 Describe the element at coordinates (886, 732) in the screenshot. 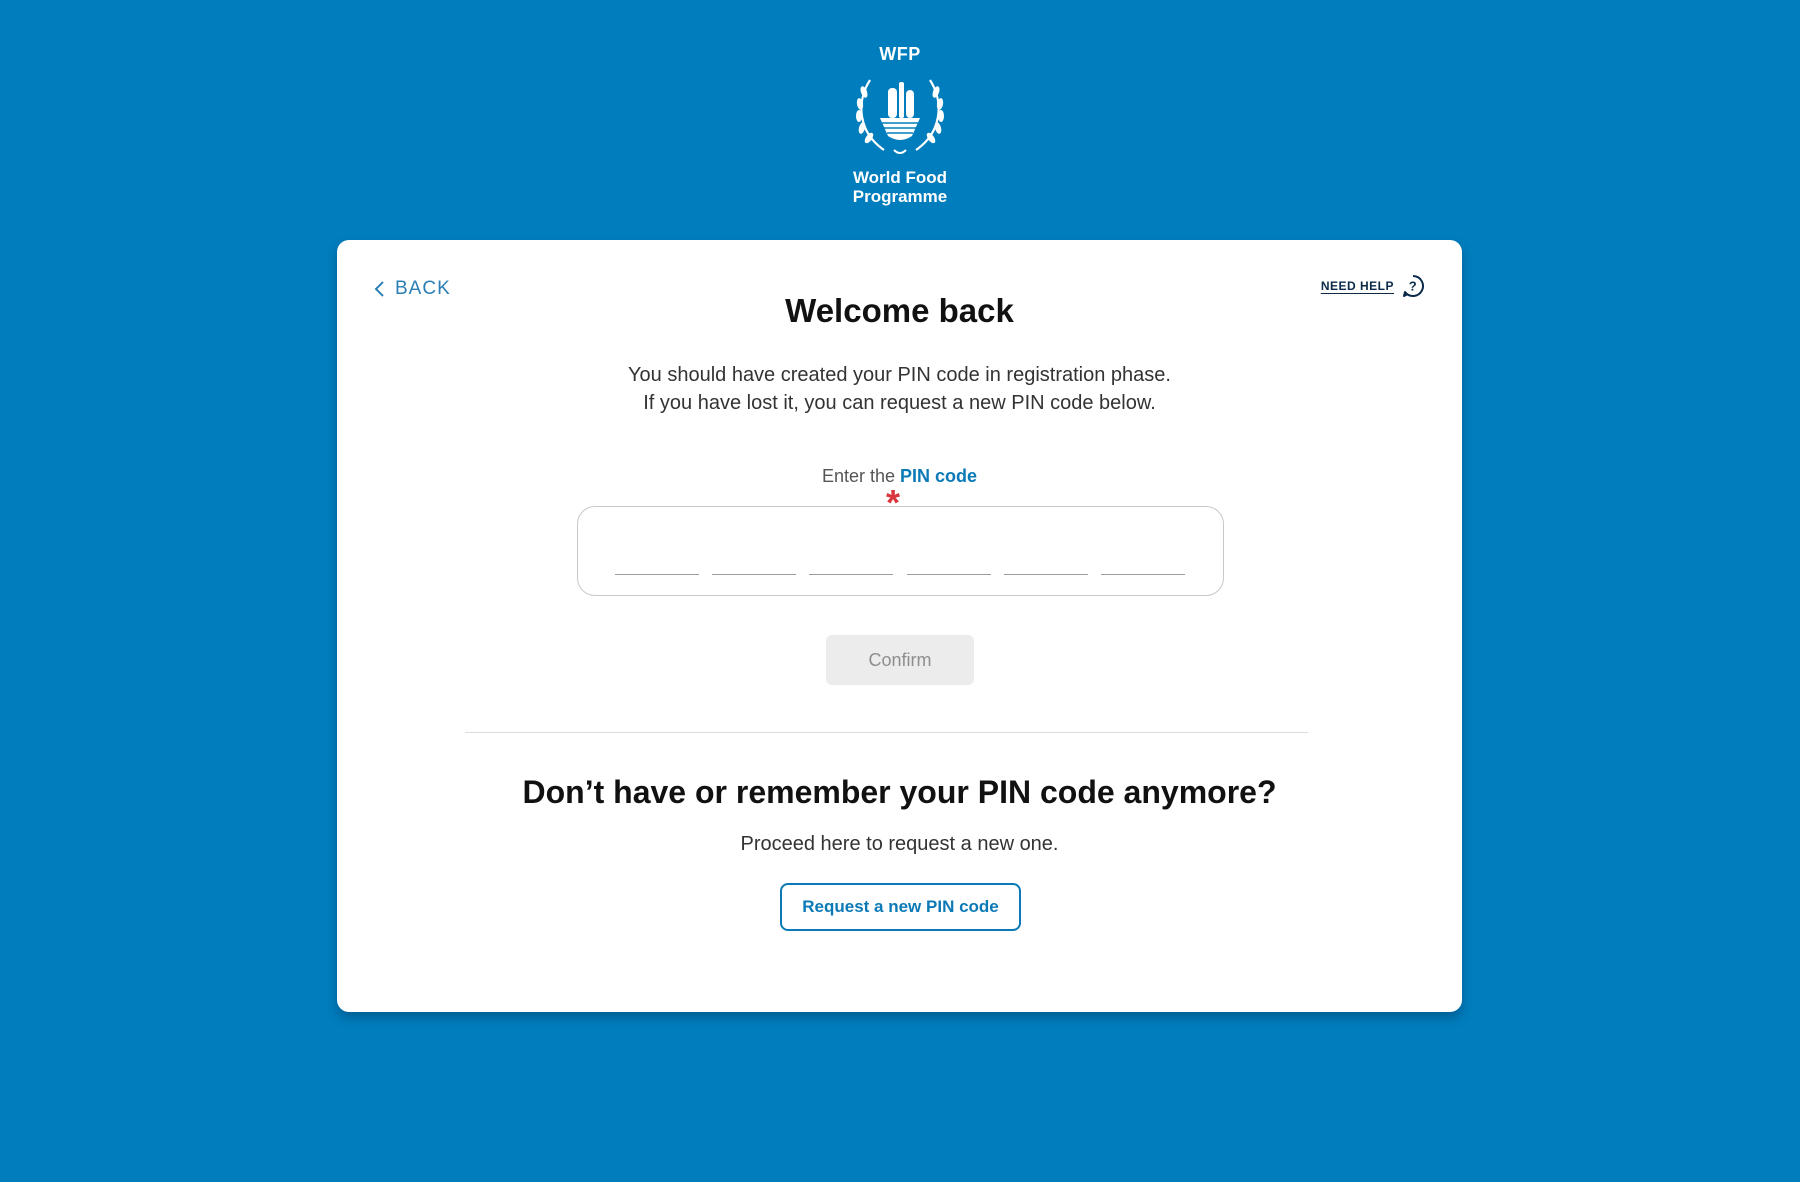

I see `section-divider` at that location.